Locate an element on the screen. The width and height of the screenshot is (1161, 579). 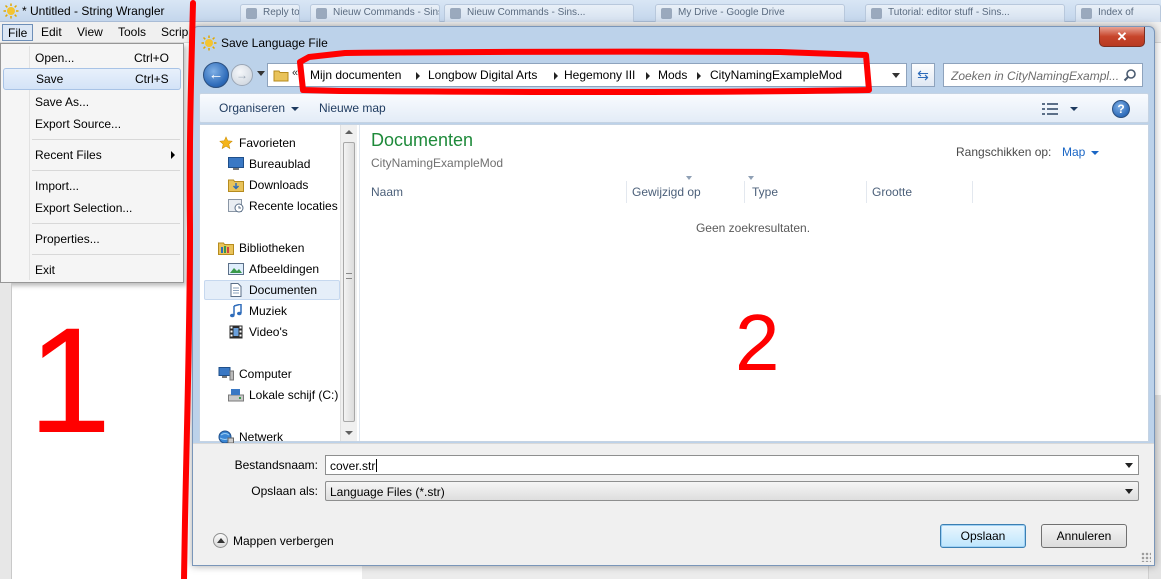
nav-desktop: Bureaublad is located at coordinates (272, 164).